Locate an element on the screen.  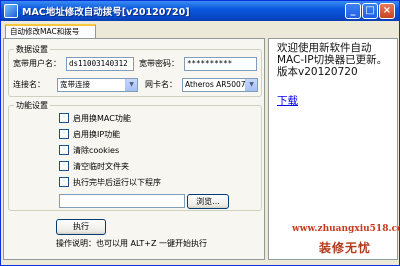
password-label: 宽带密码： is located at coordinates (159, 63).